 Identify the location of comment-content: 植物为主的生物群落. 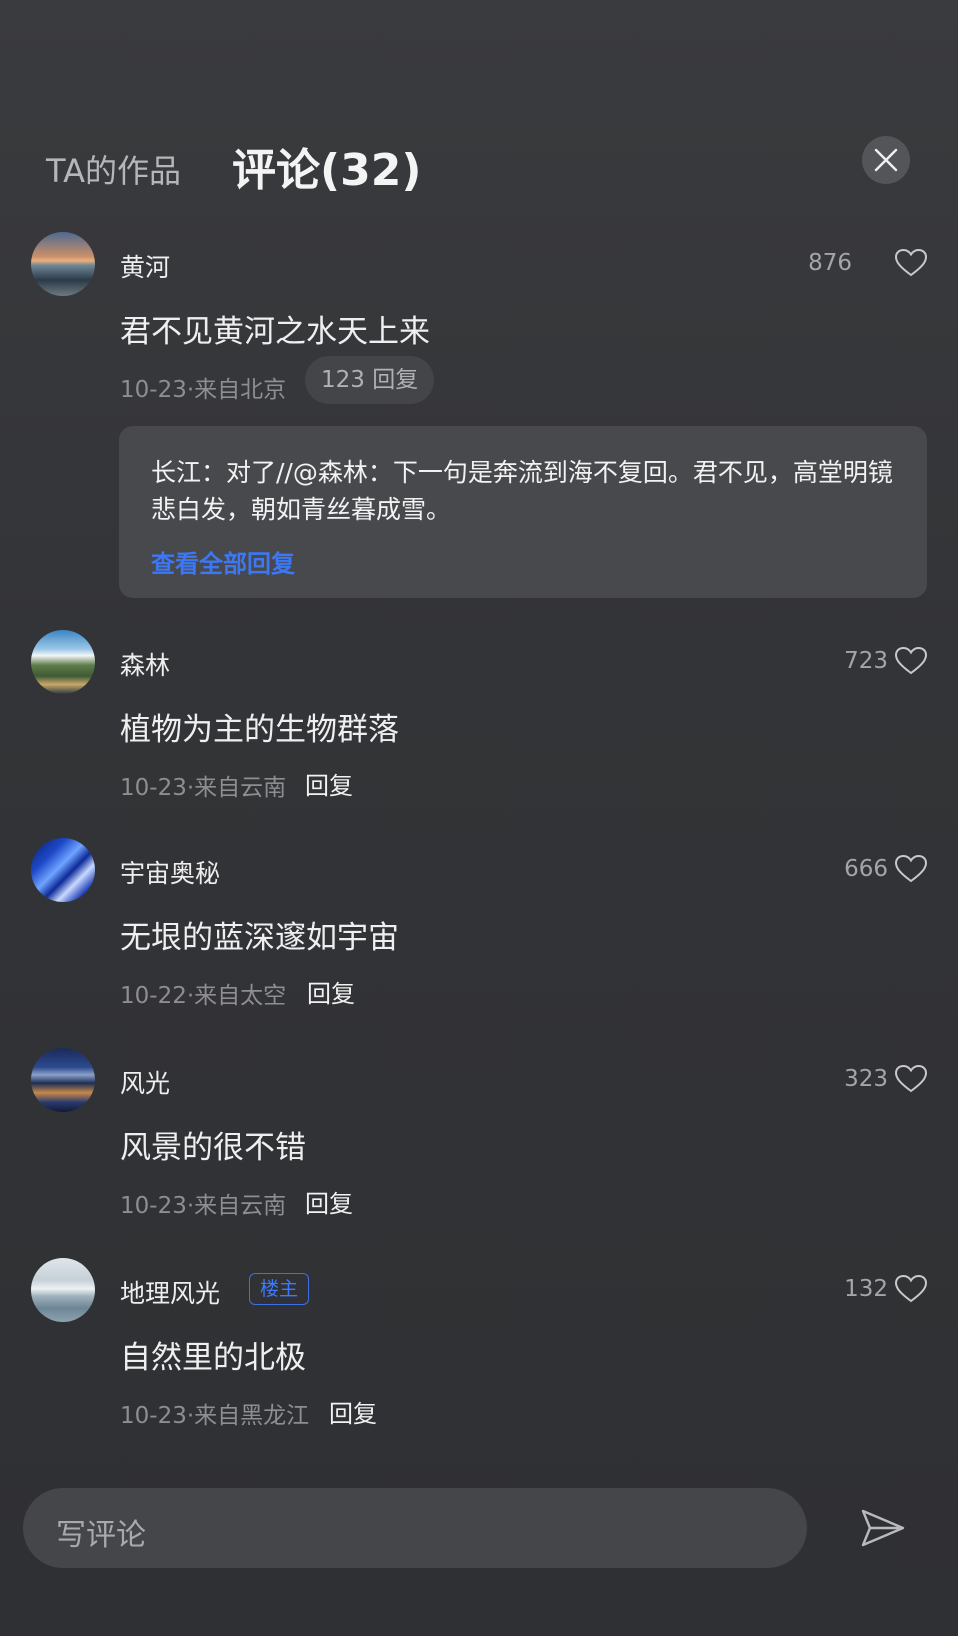
(259, 730).